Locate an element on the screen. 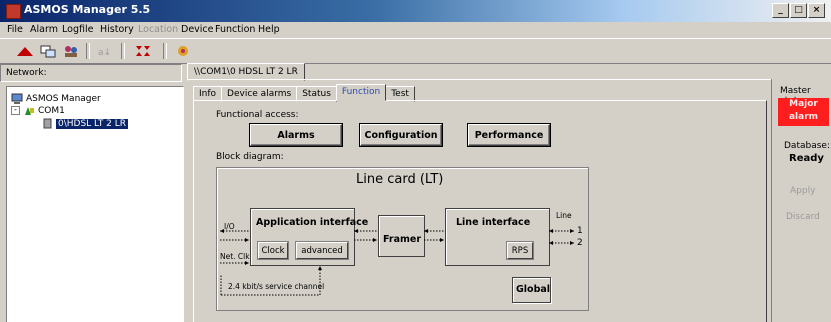 Image resolution: width=831 pixels, height=322 pixels. apply-button: Apply is located at coordinates (802, 191).